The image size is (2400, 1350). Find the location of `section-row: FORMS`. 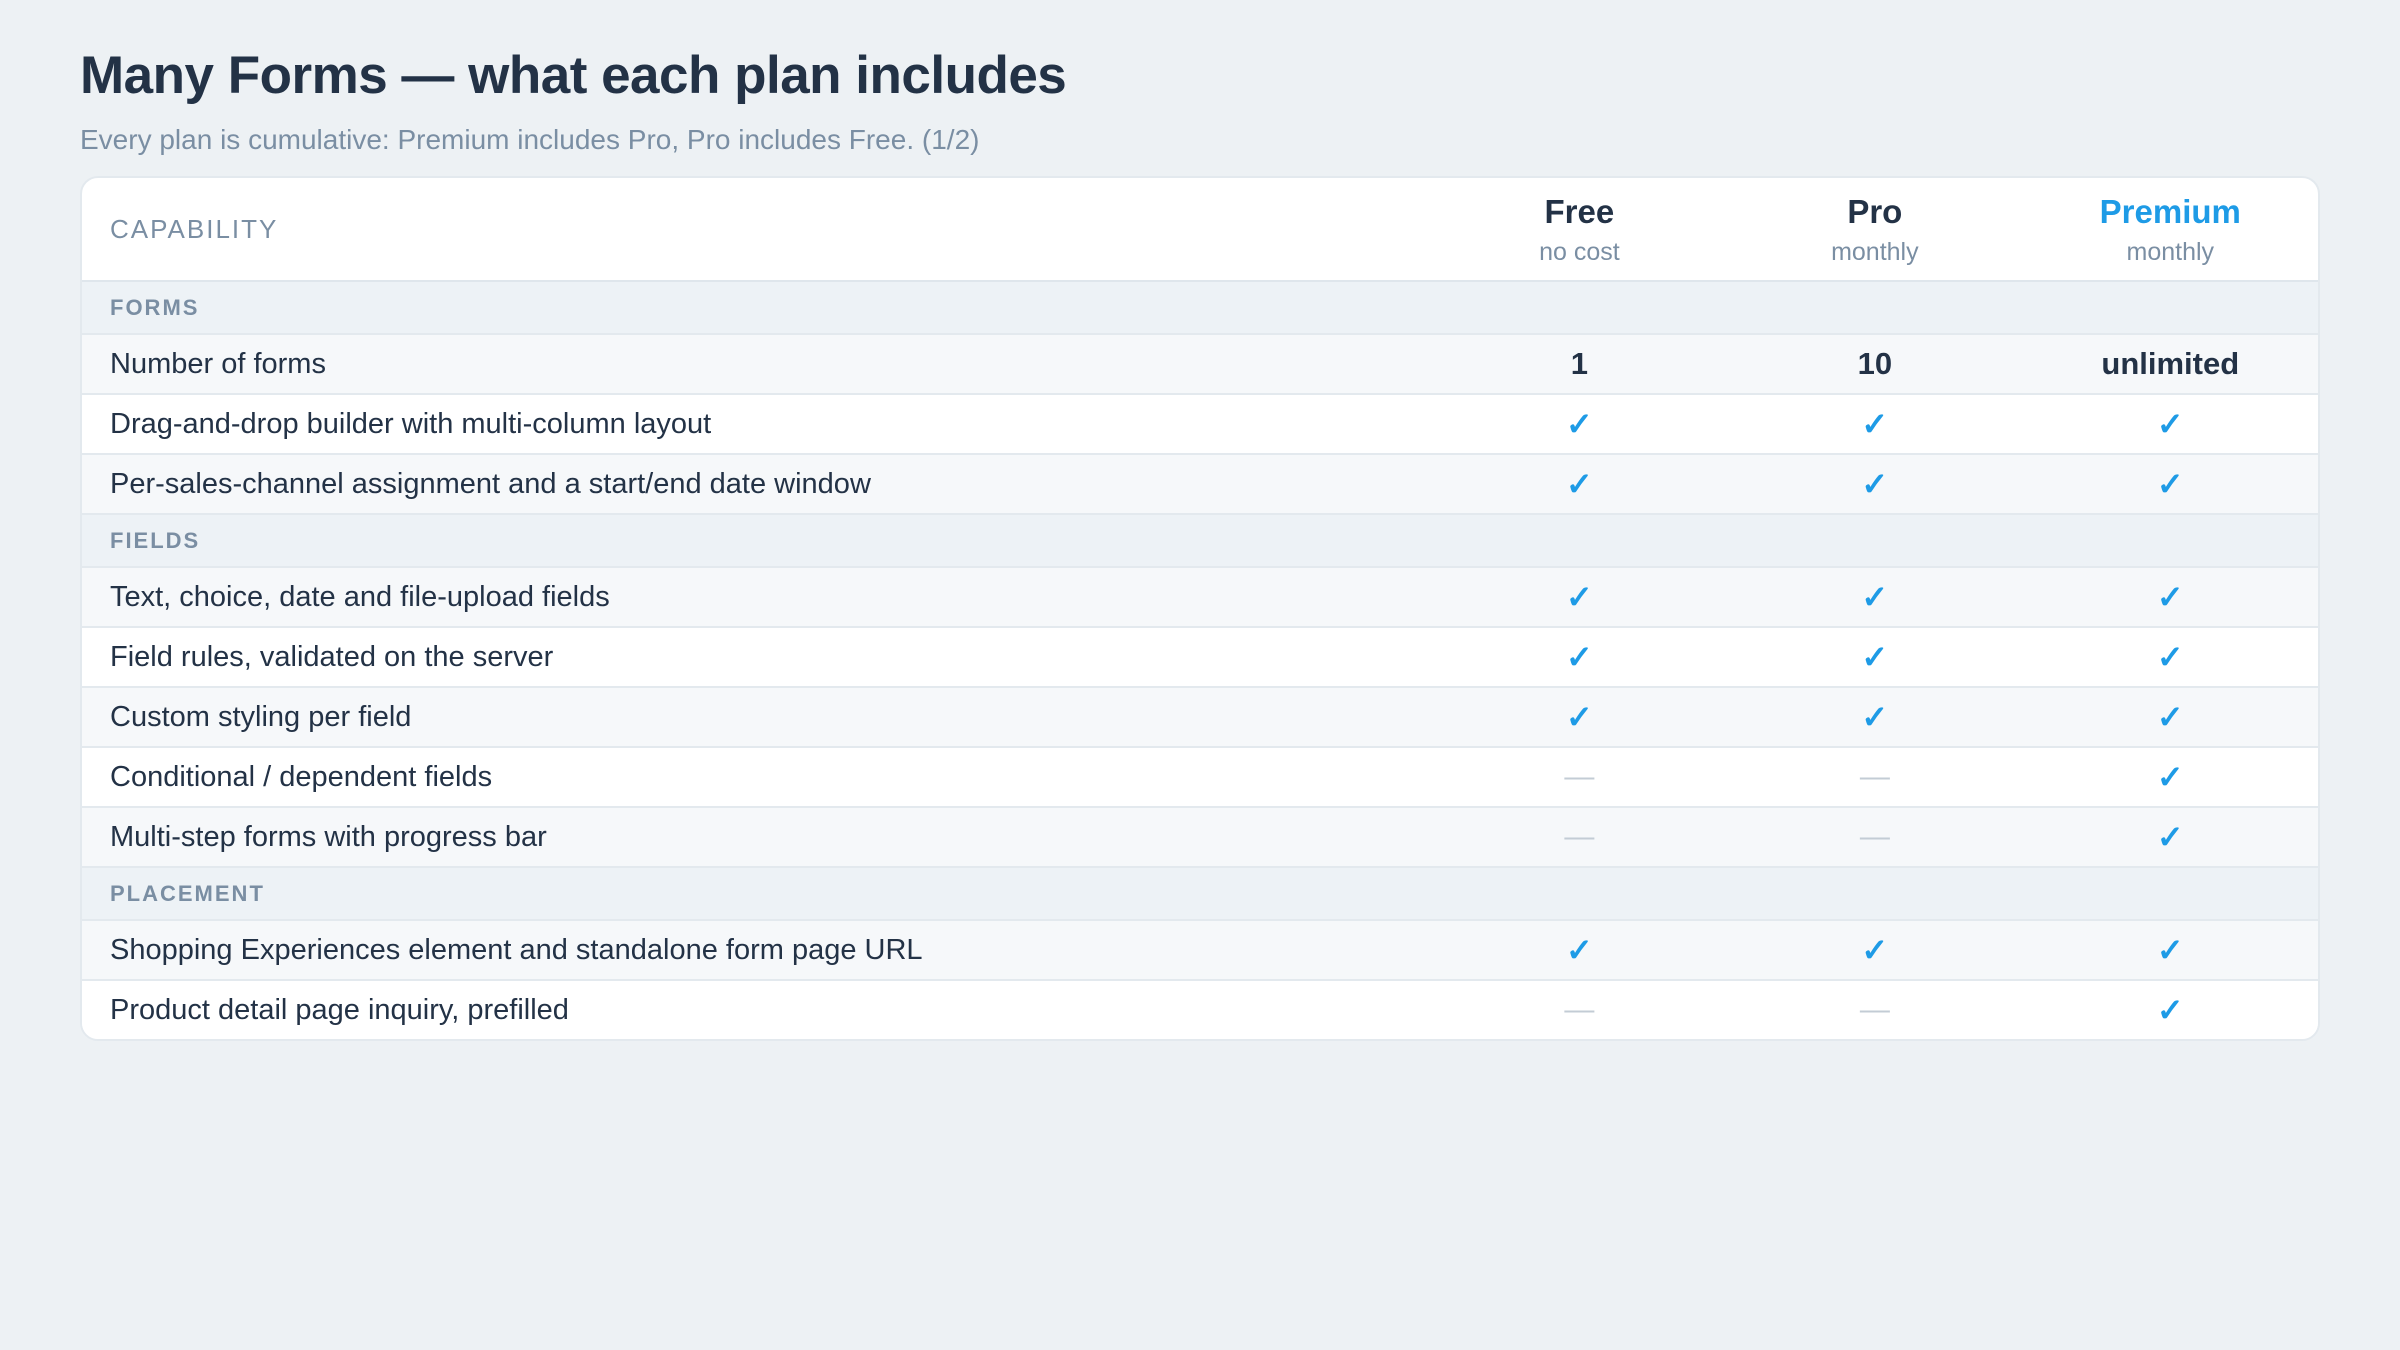

section-row: FORMS is located at coordinates (1200, 307).